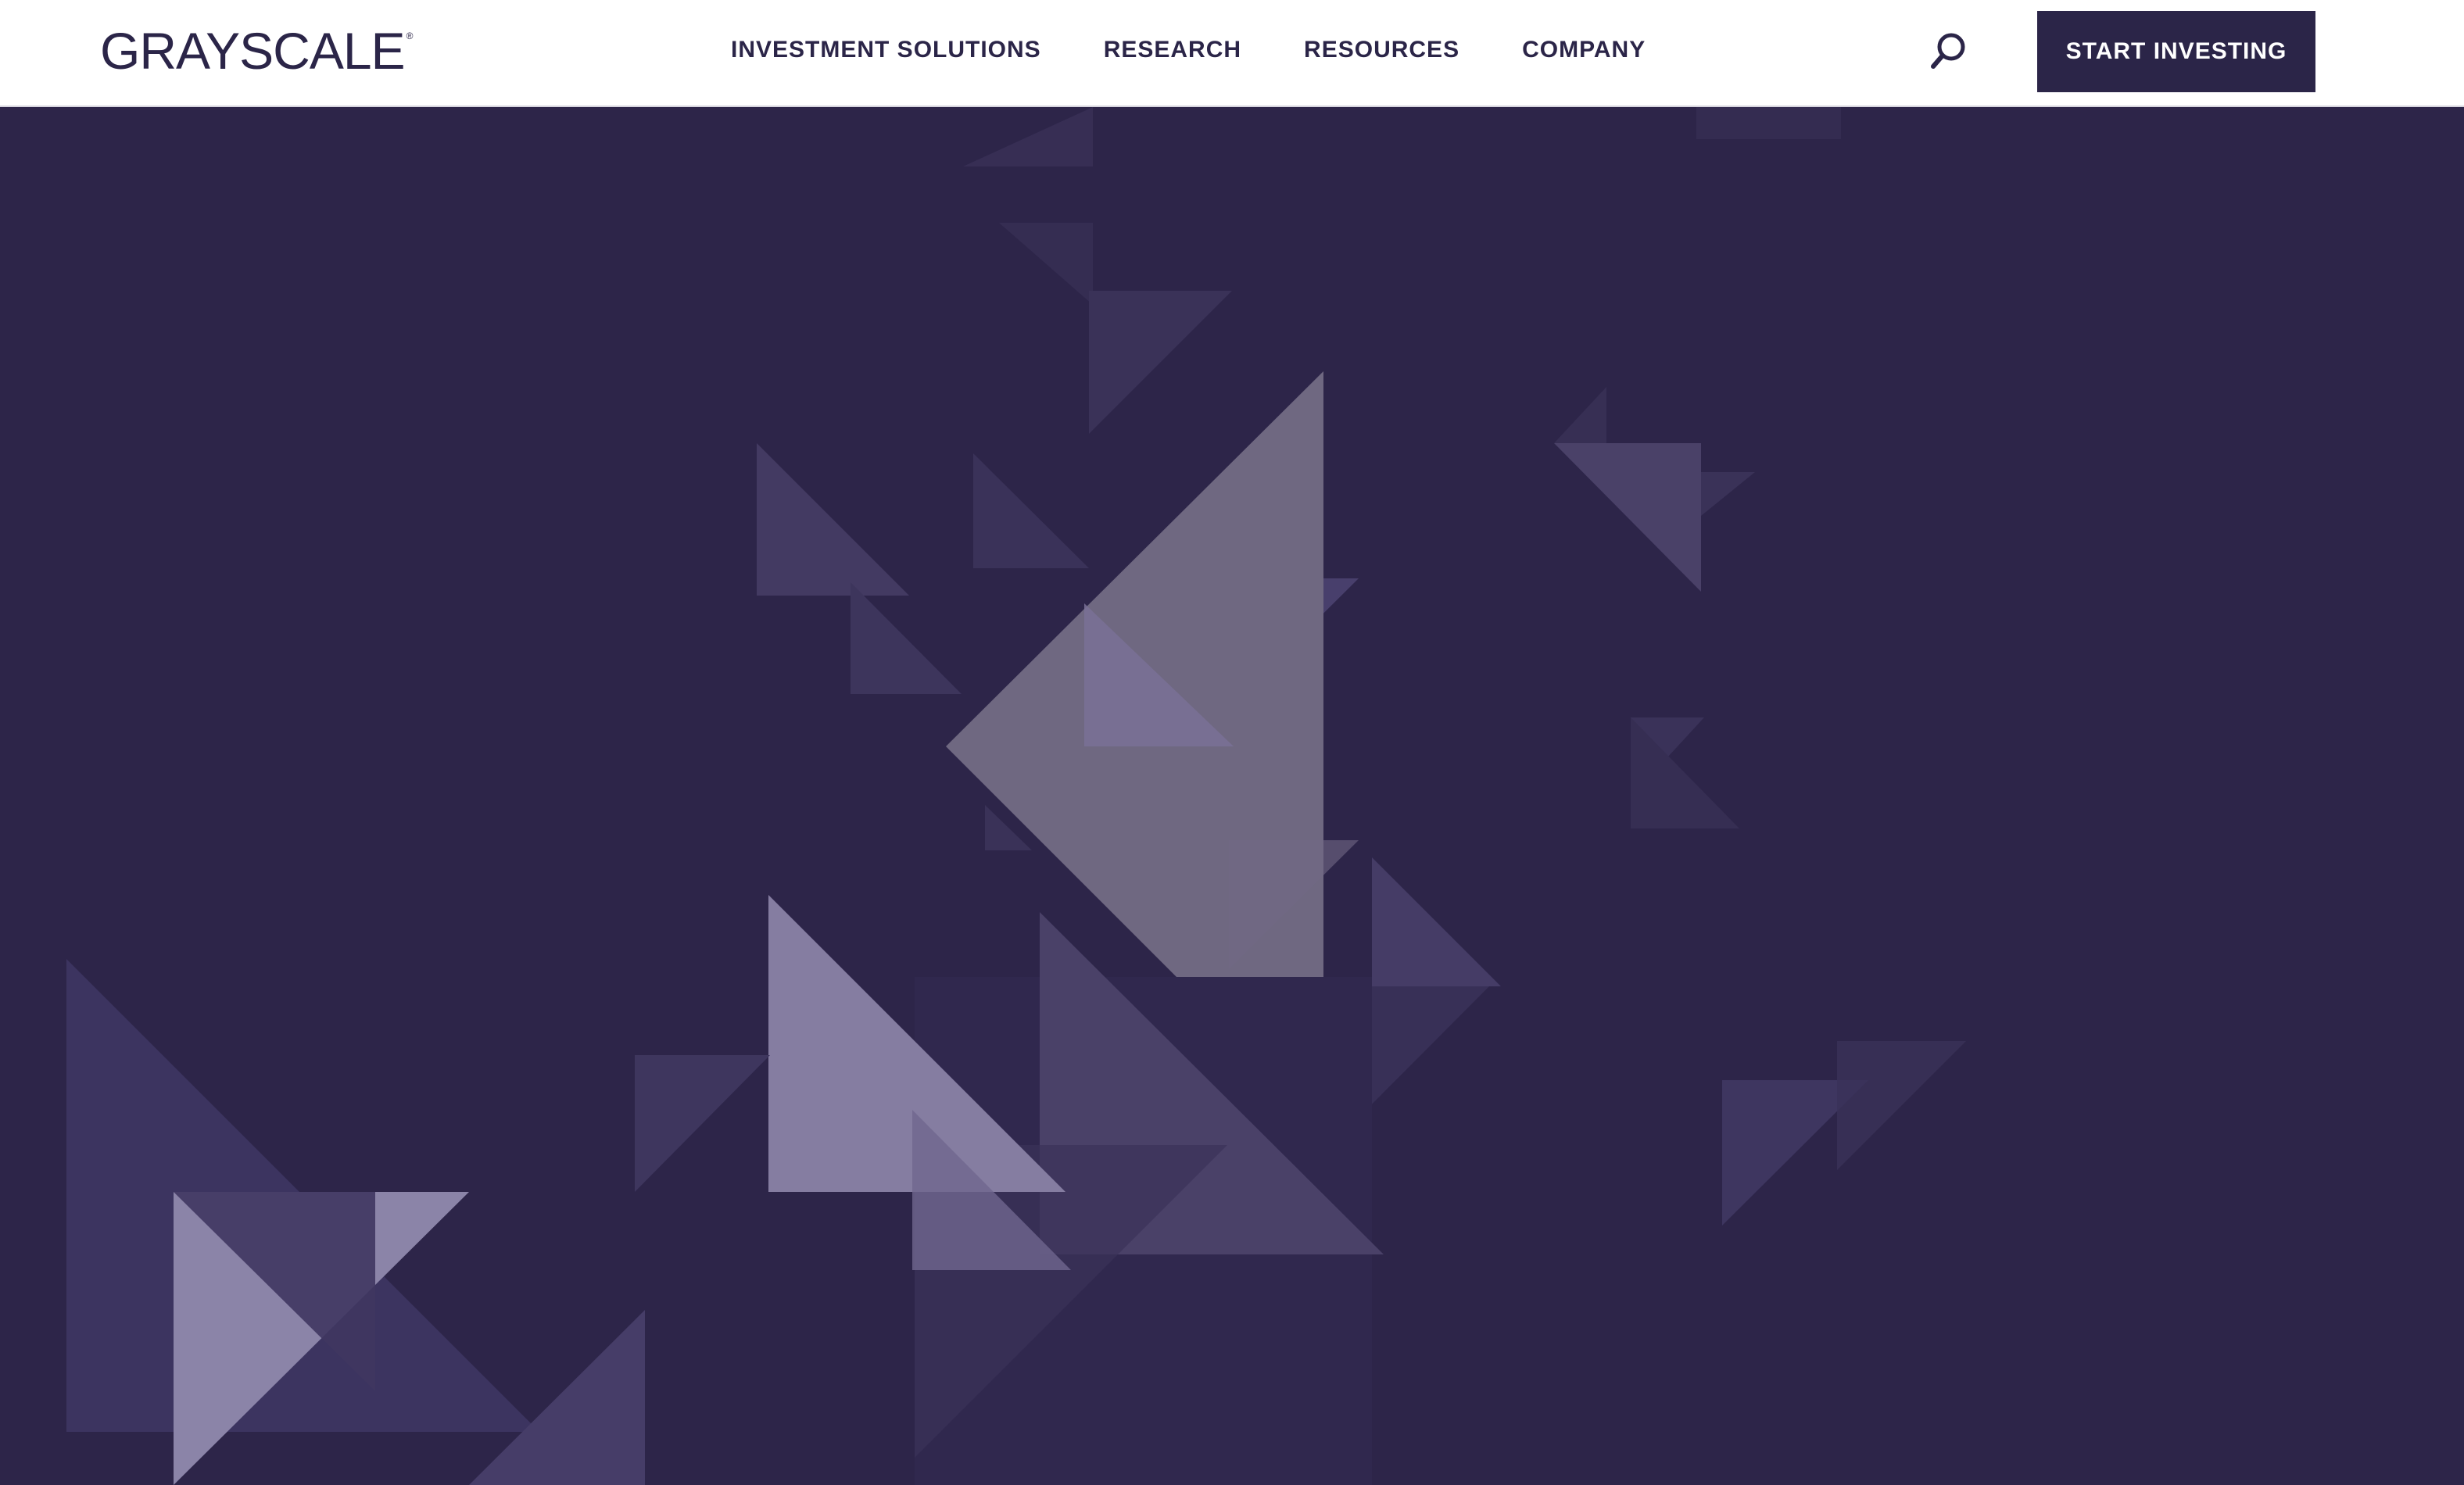 The width and height of the screenshot is (2464, 1485). What do you see at coordinates (1172, 50) in the screenshot?
I see `nav-research: RESEARCH` at bounding box center [1172, 50].